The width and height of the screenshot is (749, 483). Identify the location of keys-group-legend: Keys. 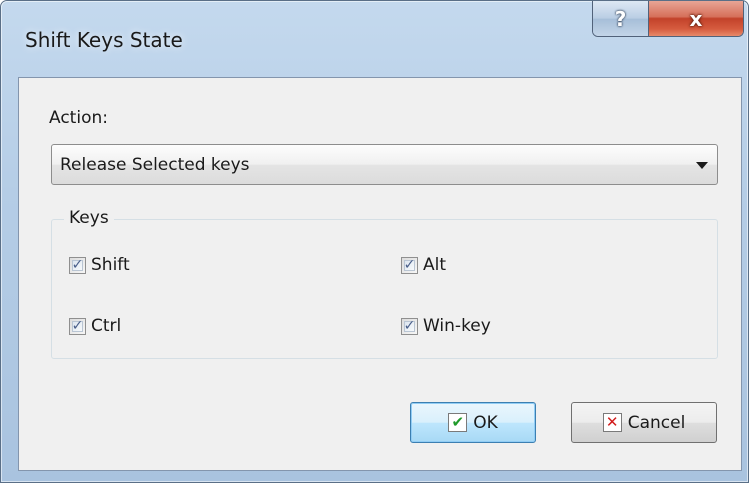
(89, 218).